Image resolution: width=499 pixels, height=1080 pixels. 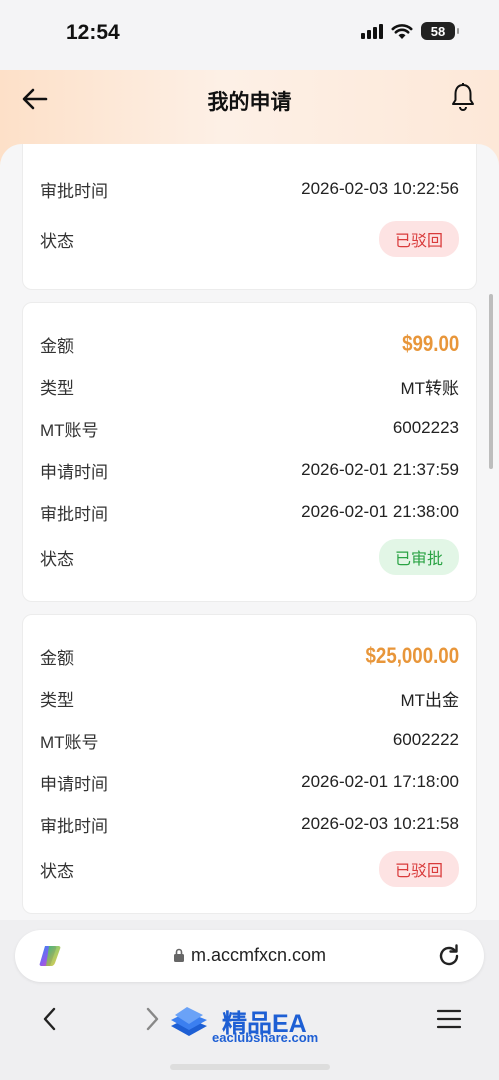 What do you see at coordinates (178, 955) in the screenshot?
I see `lock-icon` at bounding box center [178, 955].